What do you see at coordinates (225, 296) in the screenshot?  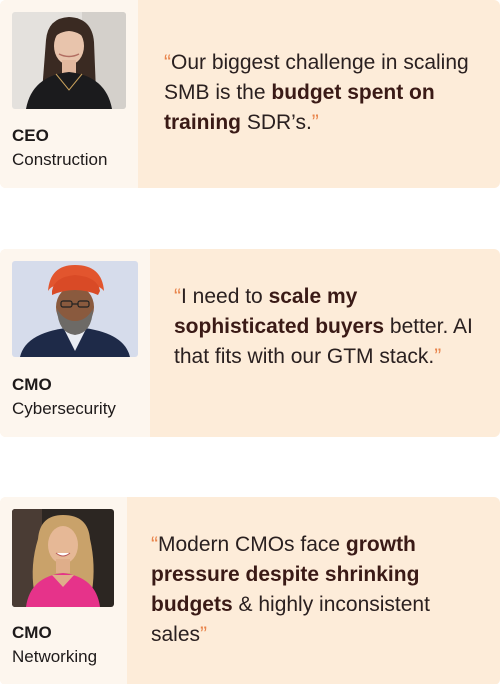 I see `quote-part: I need to` at bounding box center [225, 296].